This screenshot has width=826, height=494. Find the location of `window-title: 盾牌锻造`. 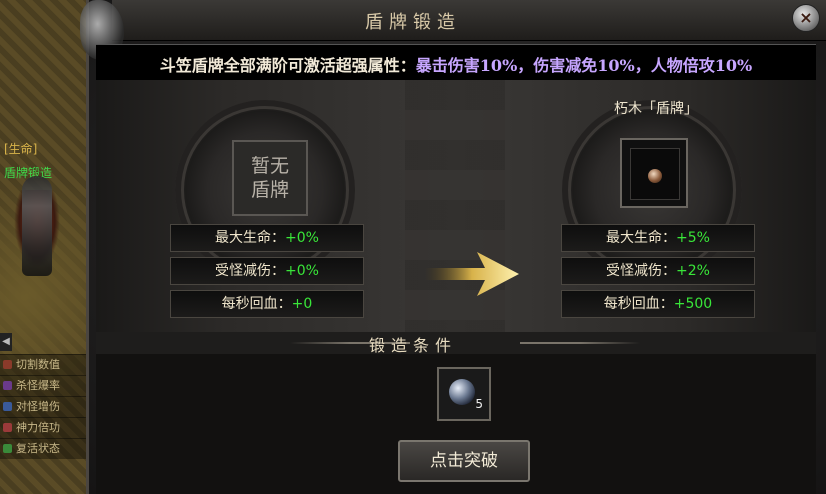

window-title: 盾牌锻造 is located at coordinates (413, 22).